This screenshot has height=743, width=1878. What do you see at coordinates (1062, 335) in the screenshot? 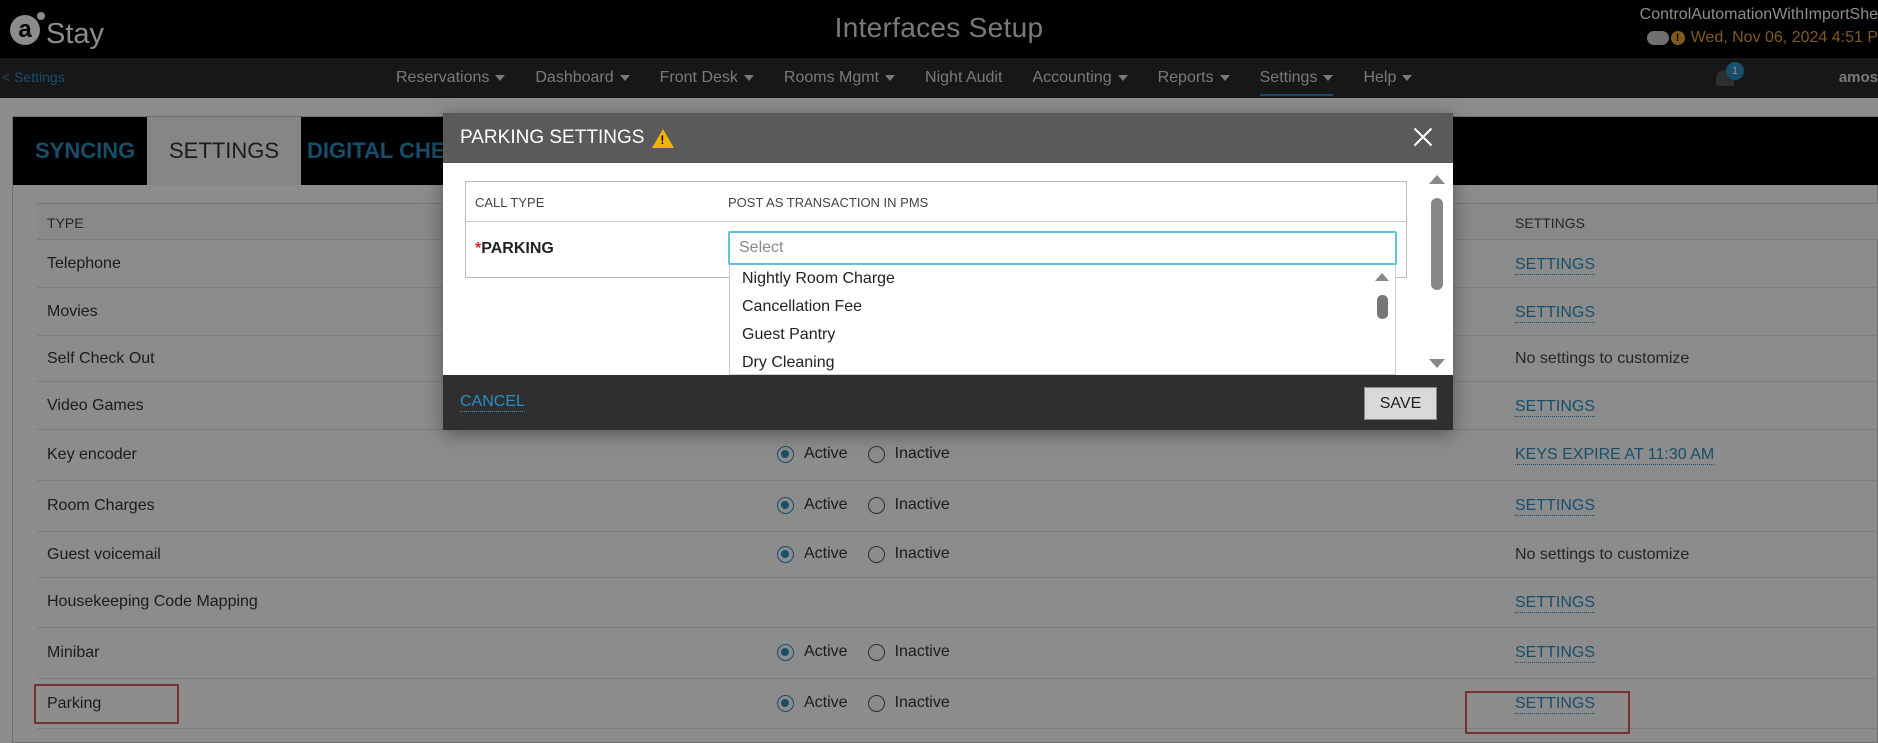
I see `dropdown-option: Guest Pantry` at bounding box center [1062, 335].